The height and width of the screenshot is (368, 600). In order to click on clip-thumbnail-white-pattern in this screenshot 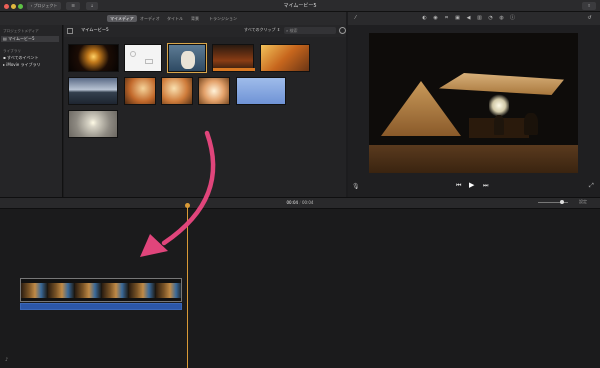, I will do `click(143, 58)`.